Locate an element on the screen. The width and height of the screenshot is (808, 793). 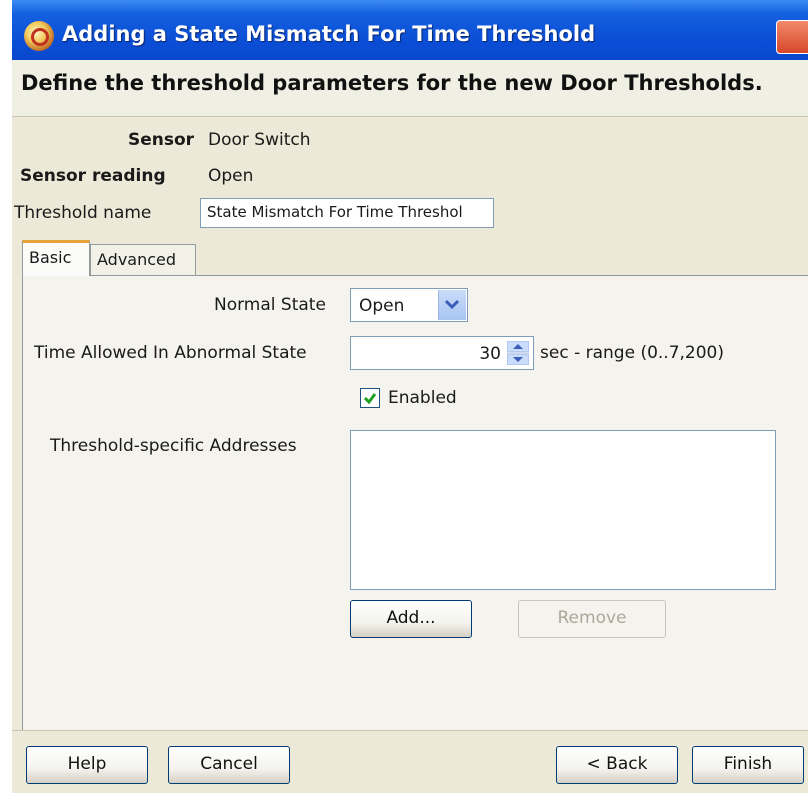
normal-state-value: Open is located at coordinates (382, 306).